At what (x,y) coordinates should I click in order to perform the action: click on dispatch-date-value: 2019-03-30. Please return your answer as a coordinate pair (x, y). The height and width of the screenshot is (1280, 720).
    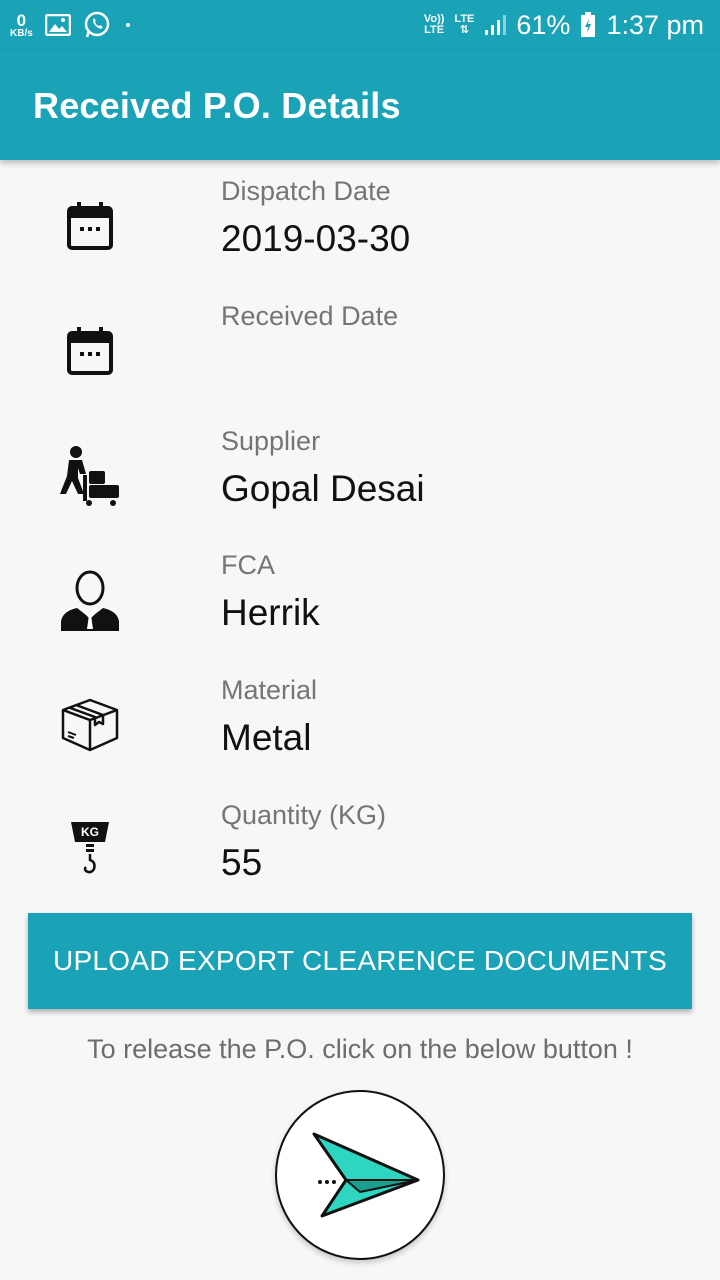
    Looking at the image, I should click on (316, 238).